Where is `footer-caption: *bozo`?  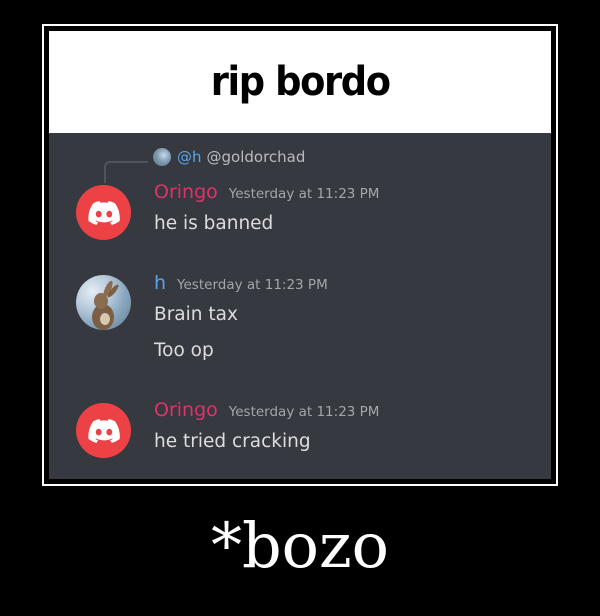 footer-caption: *bozo is located at coordinates (299, 545).